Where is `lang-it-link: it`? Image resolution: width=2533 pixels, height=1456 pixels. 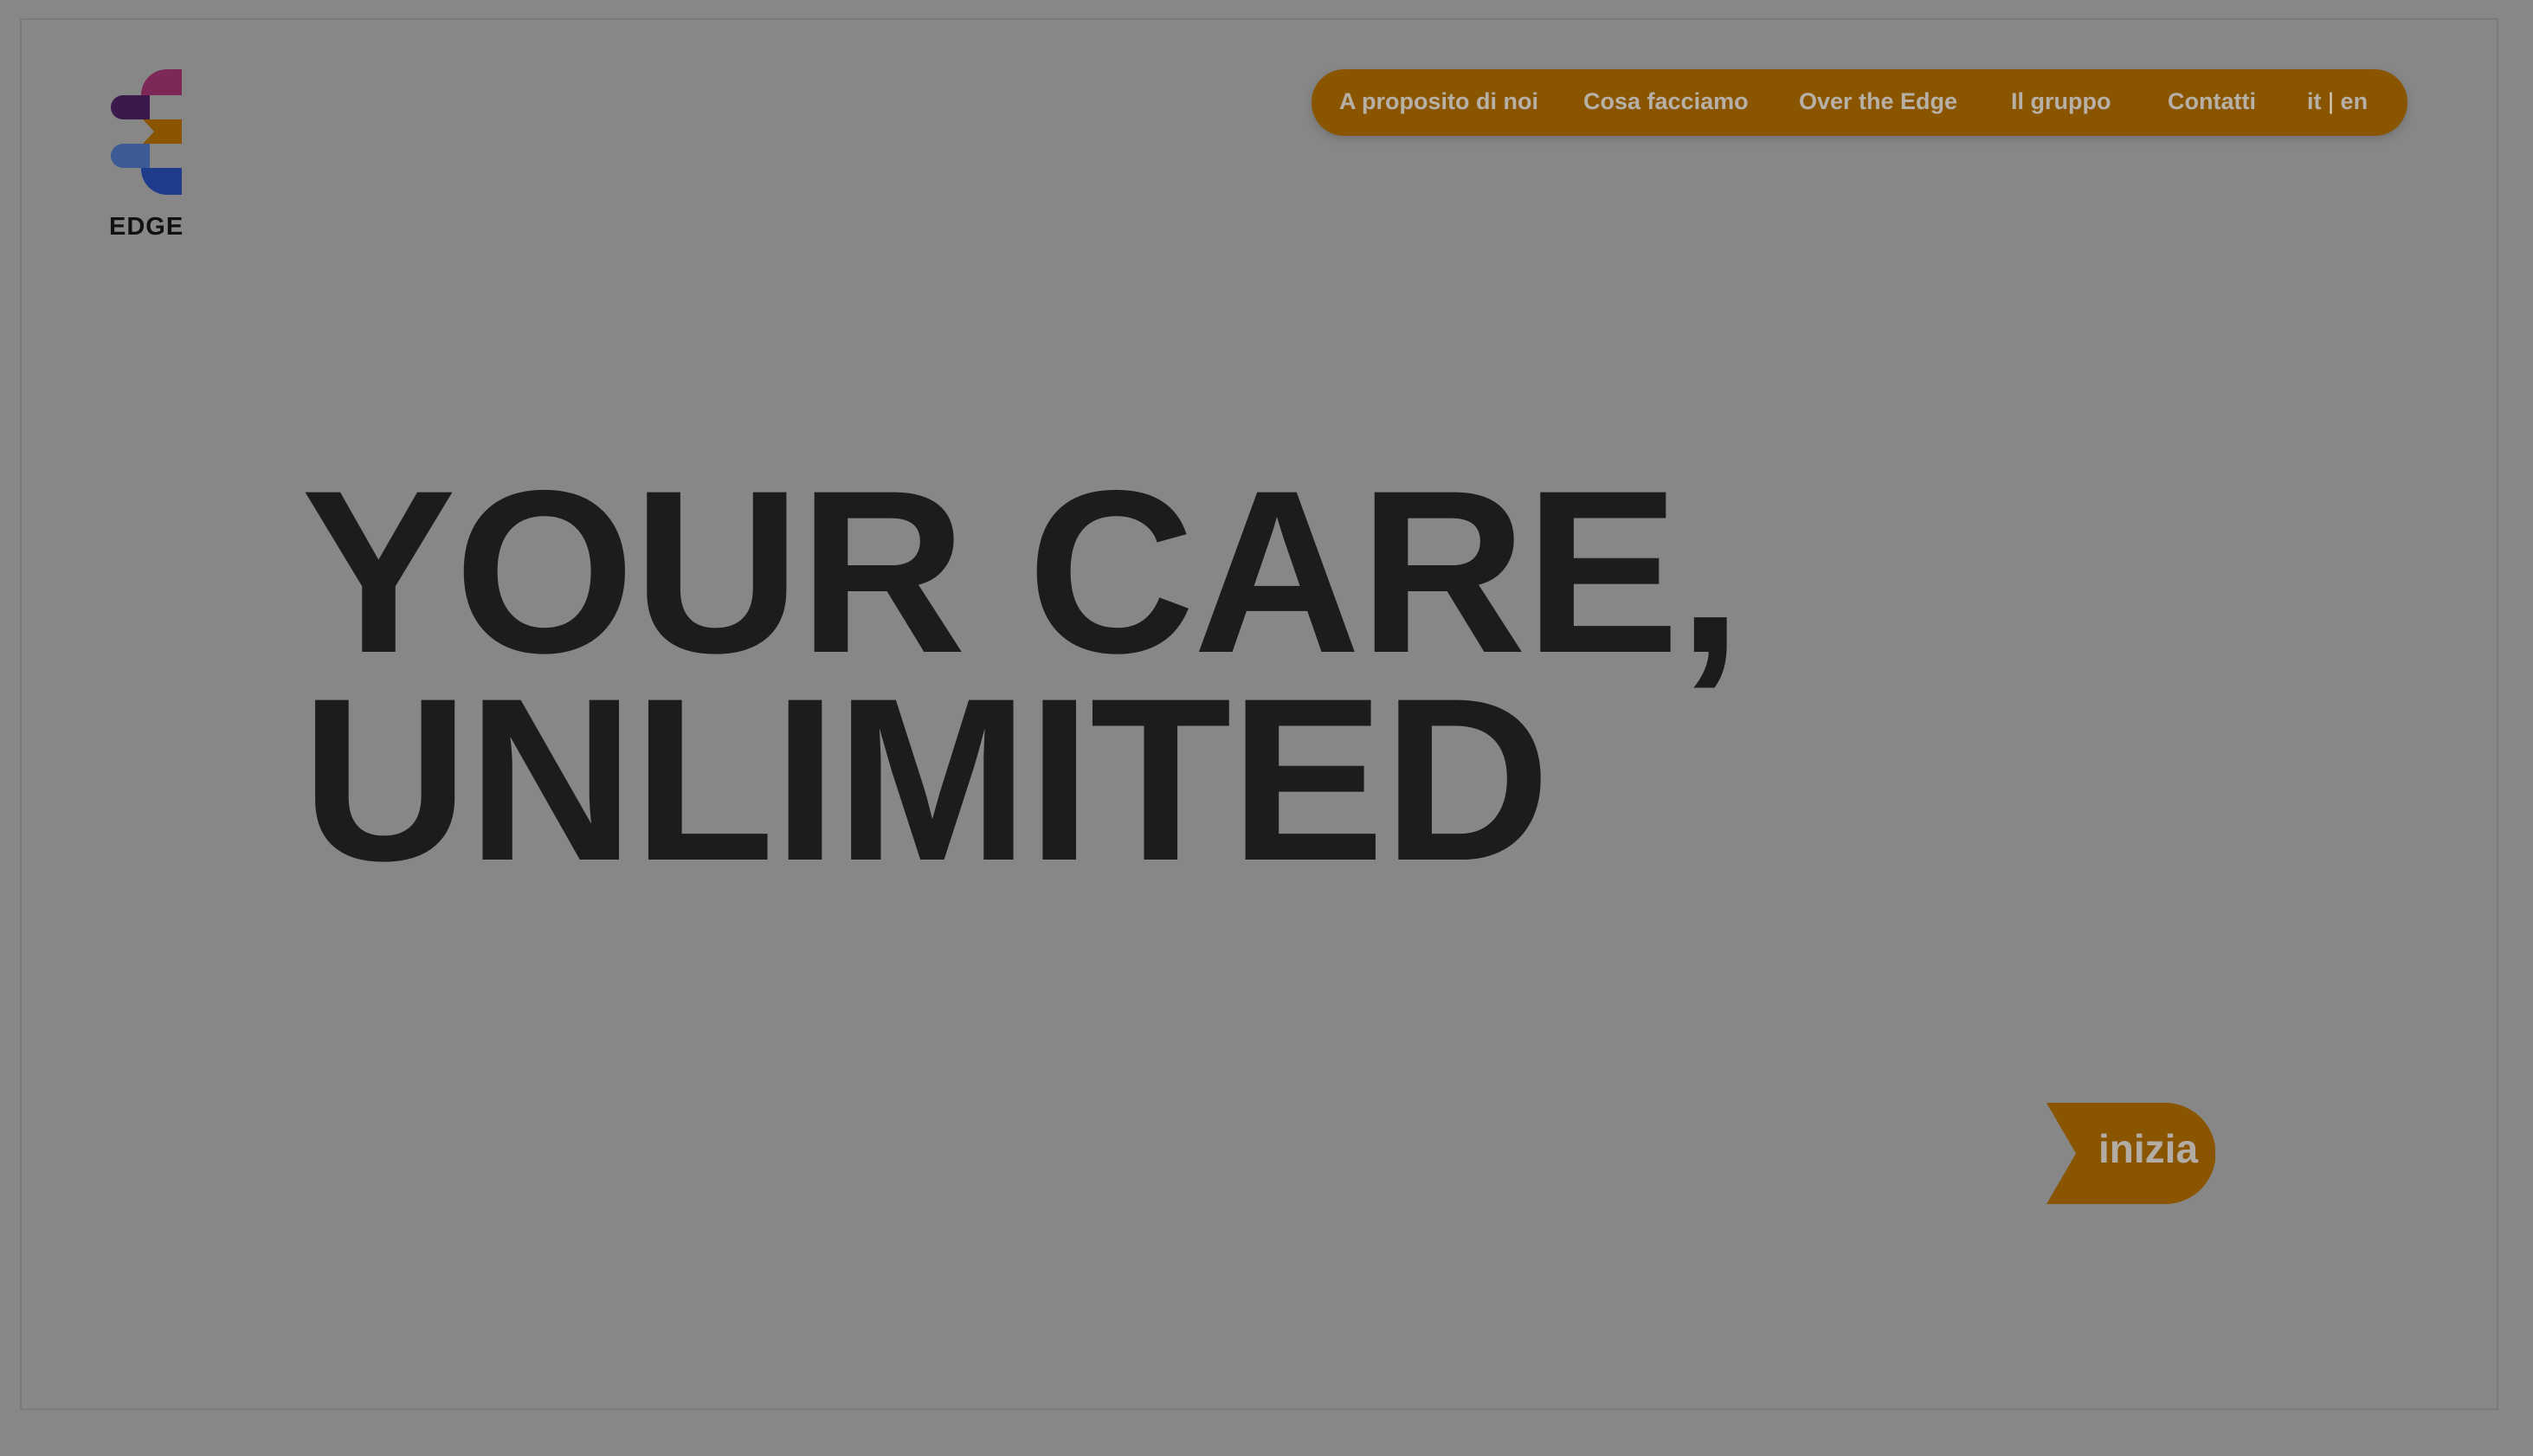
lang-it-link: it is located at coordinates (2314, 101).